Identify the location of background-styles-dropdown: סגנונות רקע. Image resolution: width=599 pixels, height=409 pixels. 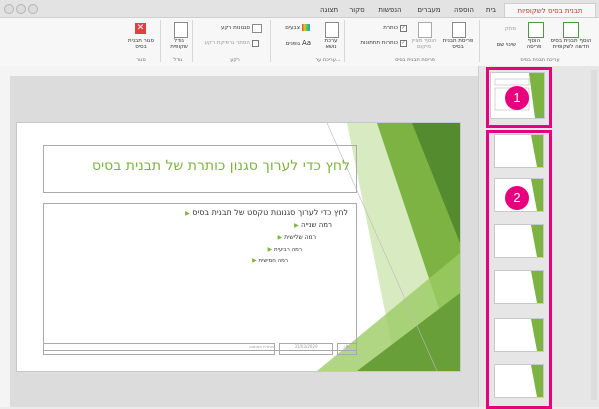
(223, 28).